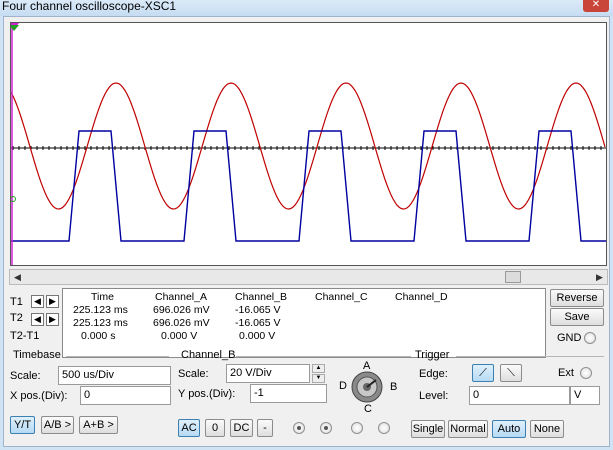  Describe the element at coordinates (428, 429) in the screenshot. I see `single-button: Single` at that location.